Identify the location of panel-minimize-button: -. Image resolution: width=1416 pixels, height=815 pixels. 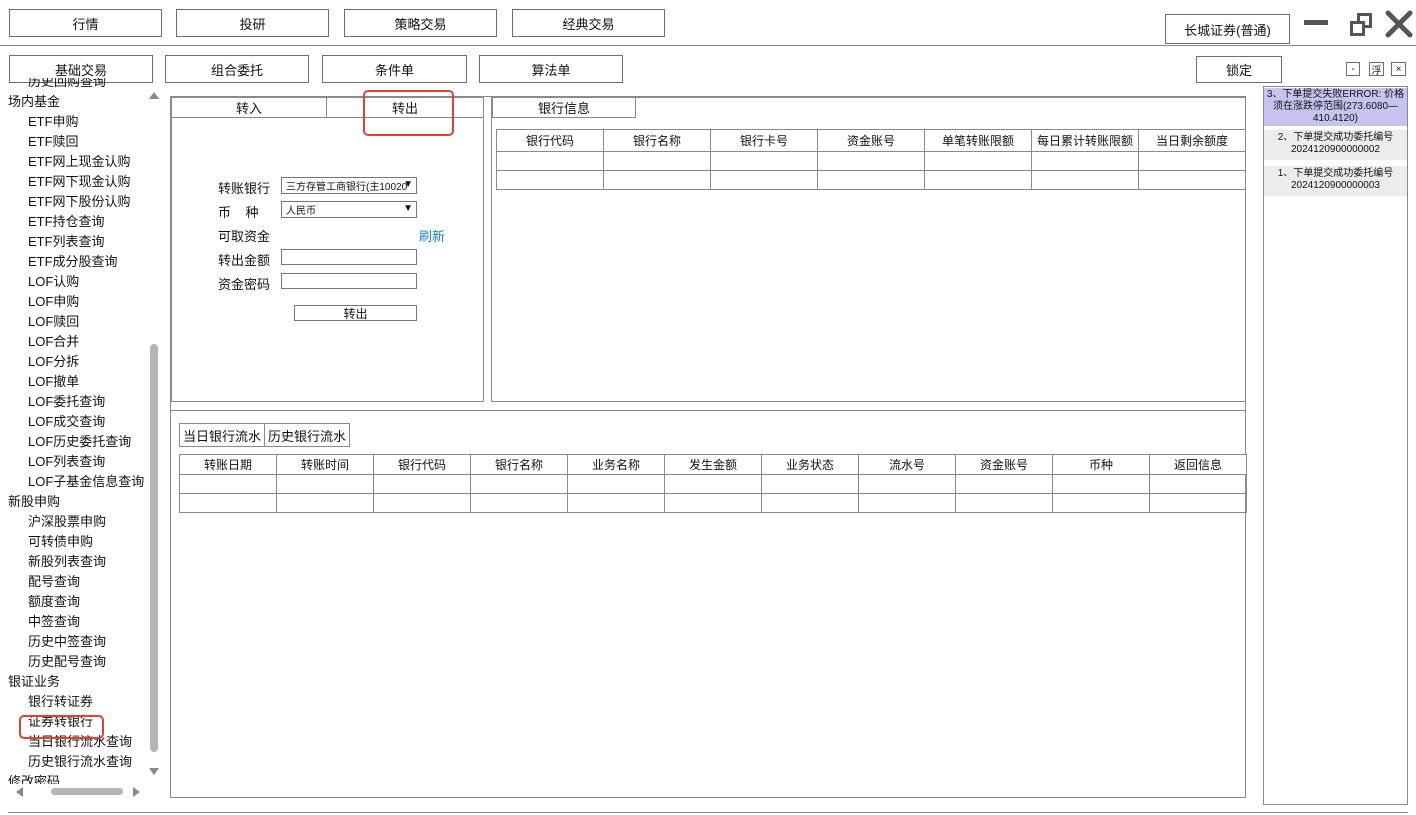
(1353, 69).